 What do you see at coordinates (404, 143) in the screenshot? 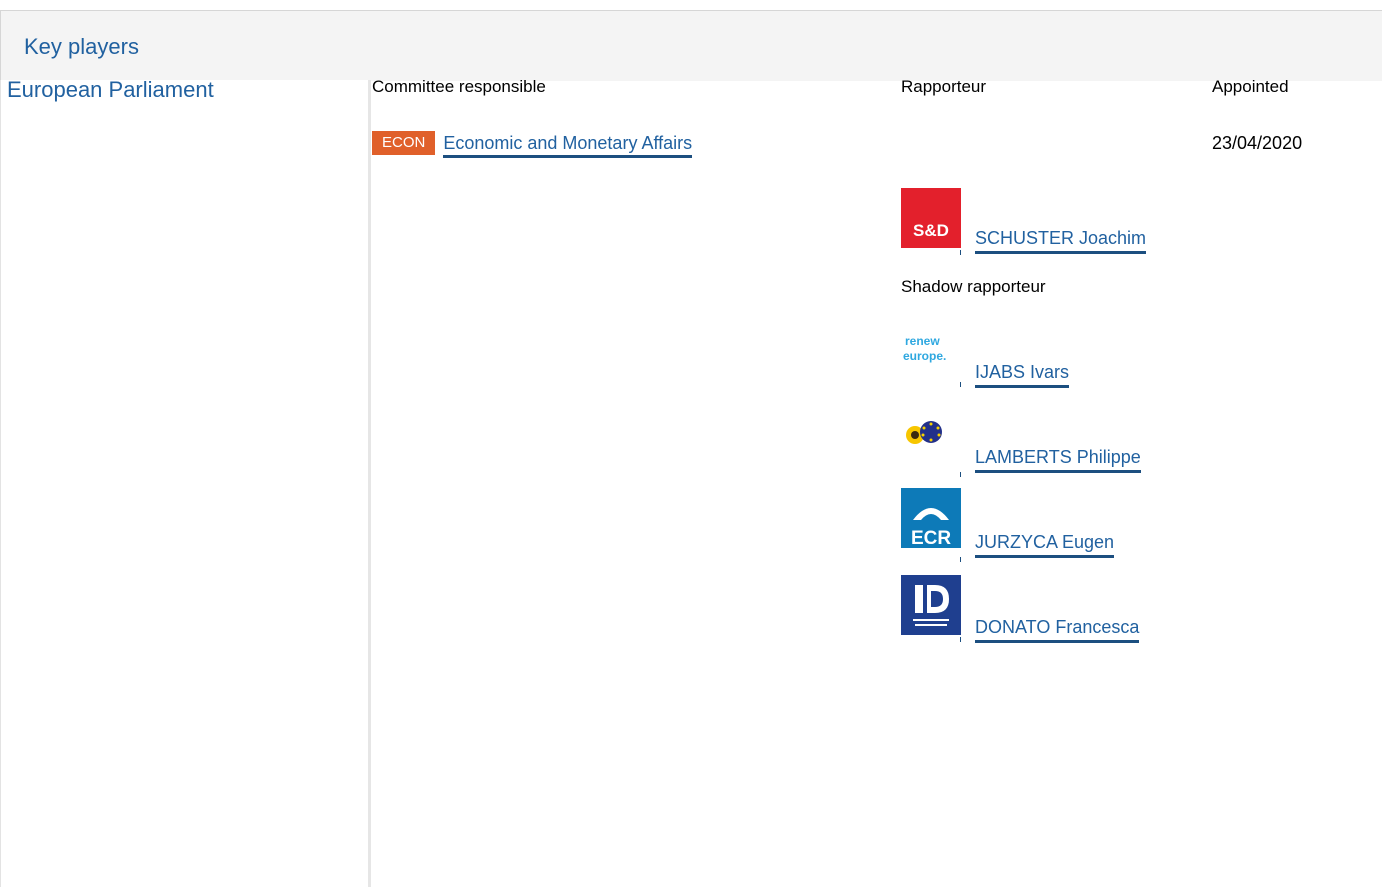
I see `committee-badge: ECON` at bounding box center [404, 143].